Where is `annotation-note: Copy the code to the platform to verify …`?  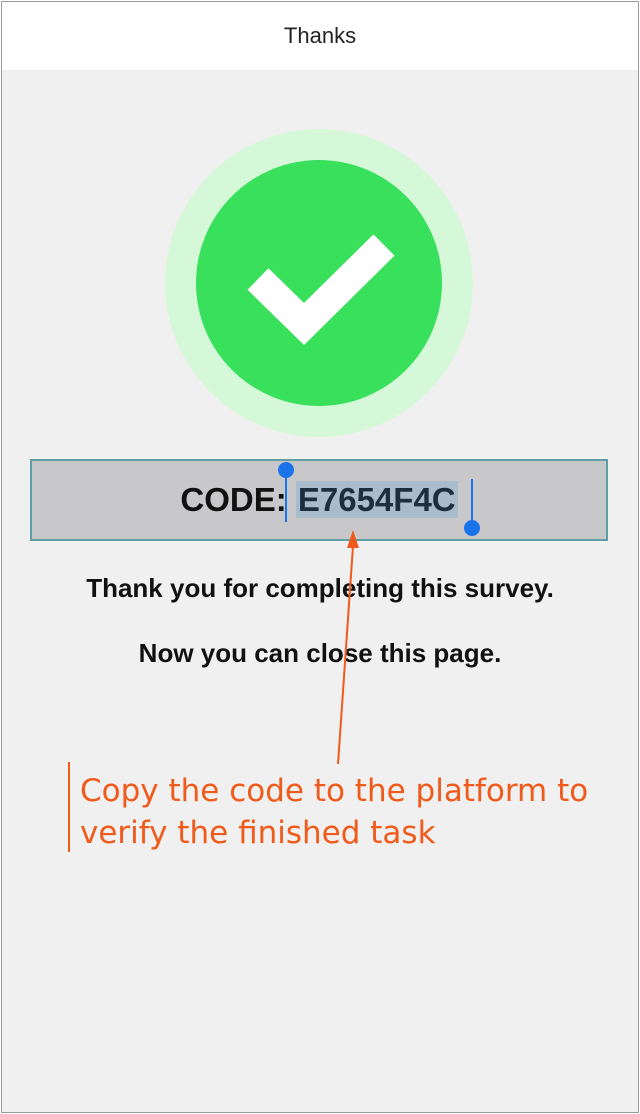
annotation-note: Copy the code to the platform to verify … is located at coordinates (340, 812).